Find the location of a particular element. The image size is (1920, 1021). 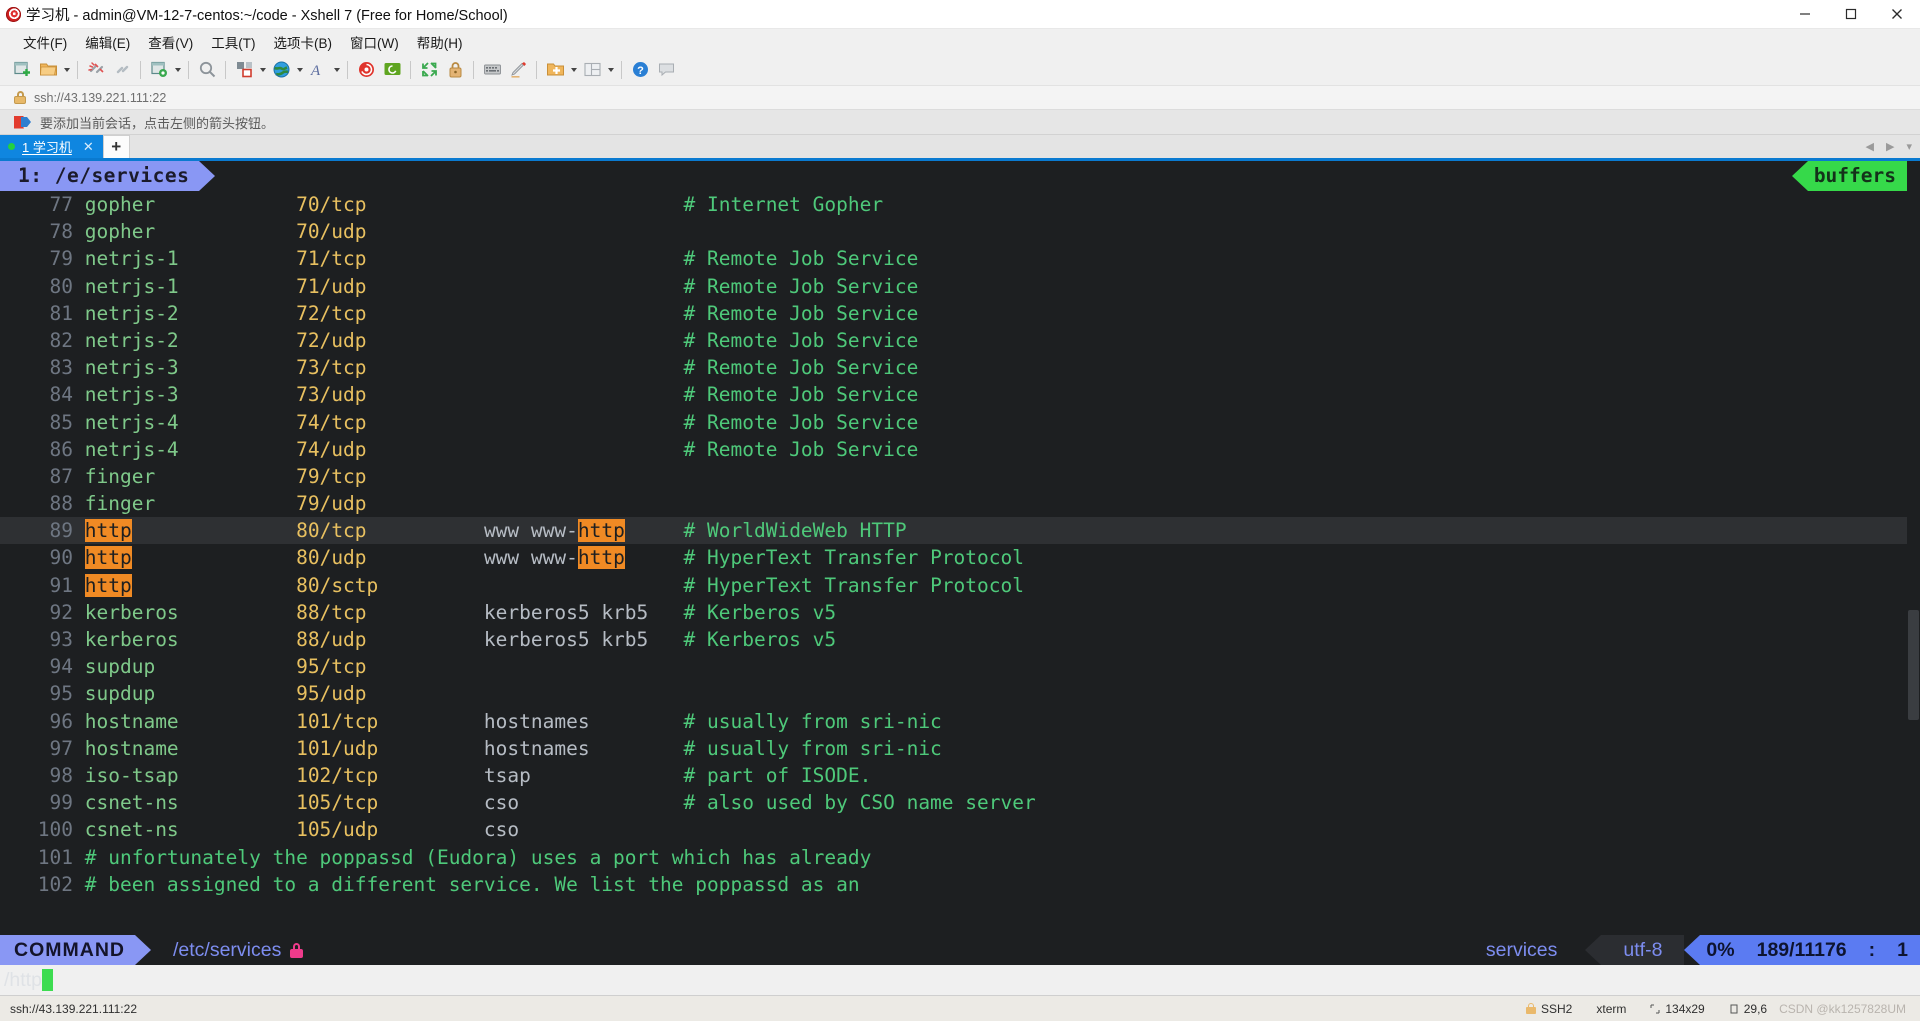

address-bar: ssh://43.139.221.111:22 is located at coordinates (960, 97).